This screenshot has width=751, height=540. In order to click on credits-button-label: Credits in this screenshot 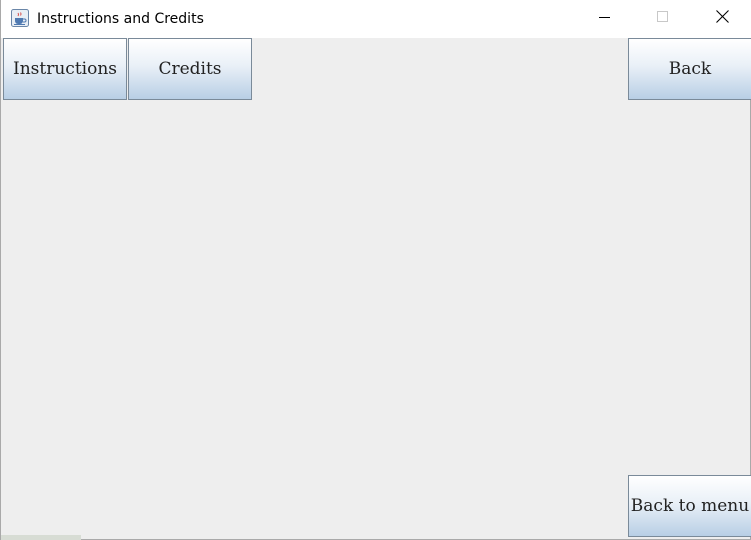, I will do `click(190, 69)`.